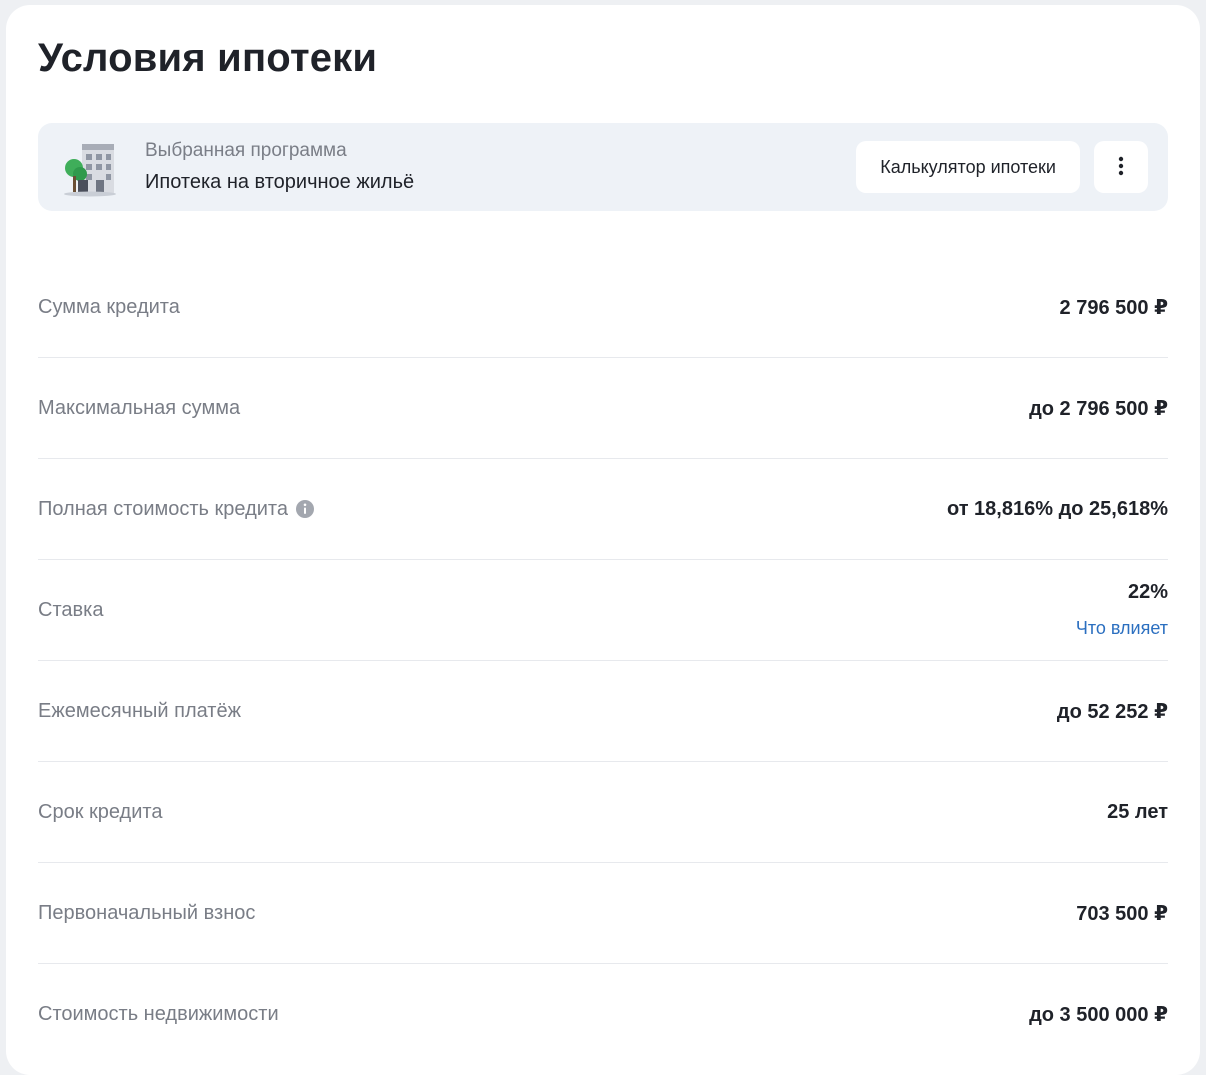 Image resolution: width=1206 pixels, height=1075 pixels. I want to click on row-label: Срок кредита, so click(100, 811).